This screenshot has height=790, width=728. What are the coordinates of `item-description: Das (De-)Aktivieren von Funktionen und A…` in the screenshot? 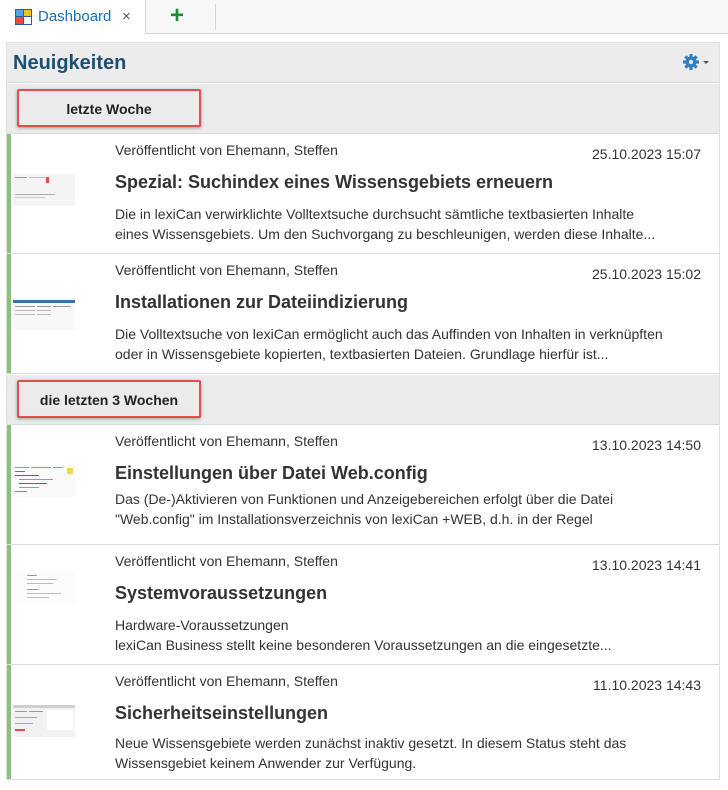 It's located at (410, 509).